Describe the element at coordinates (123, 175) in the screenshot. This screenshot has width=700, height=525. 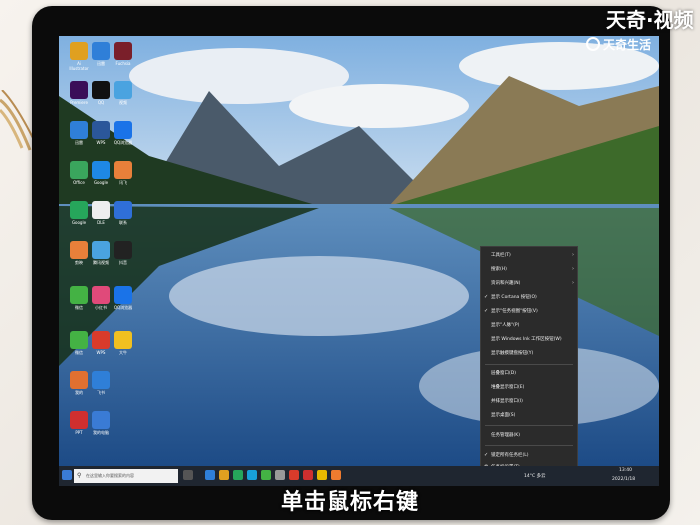
I see `desktop-icon: 讯飞` at that location.